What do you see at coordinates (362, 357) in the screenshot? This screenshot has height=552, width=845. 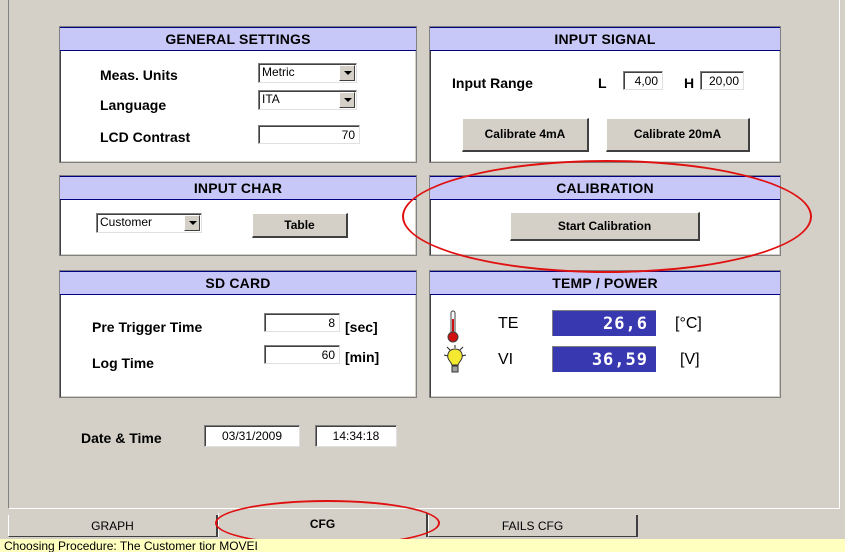 I see `log-time-unit: [min]` at bounding box center [362, 357].